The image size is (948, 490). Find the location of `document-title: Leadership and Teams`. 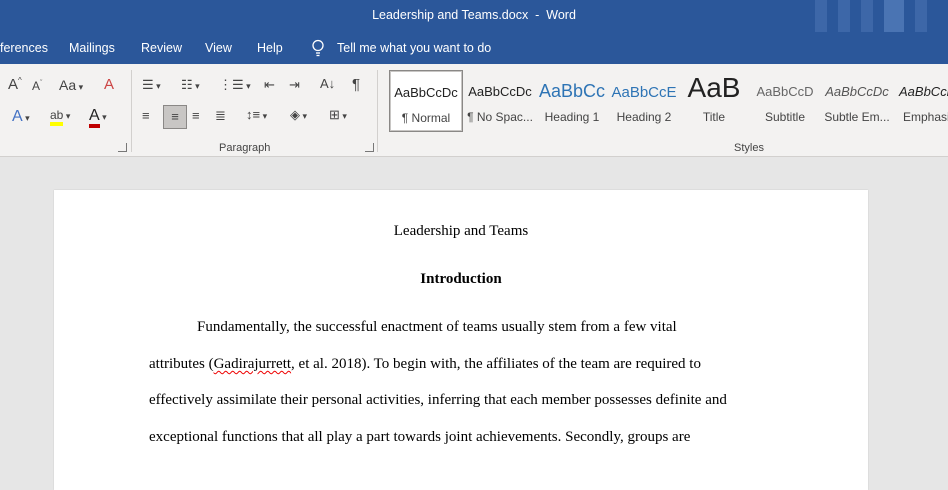

document-title: Leadership and Teams is located at coordinates (461, 231).